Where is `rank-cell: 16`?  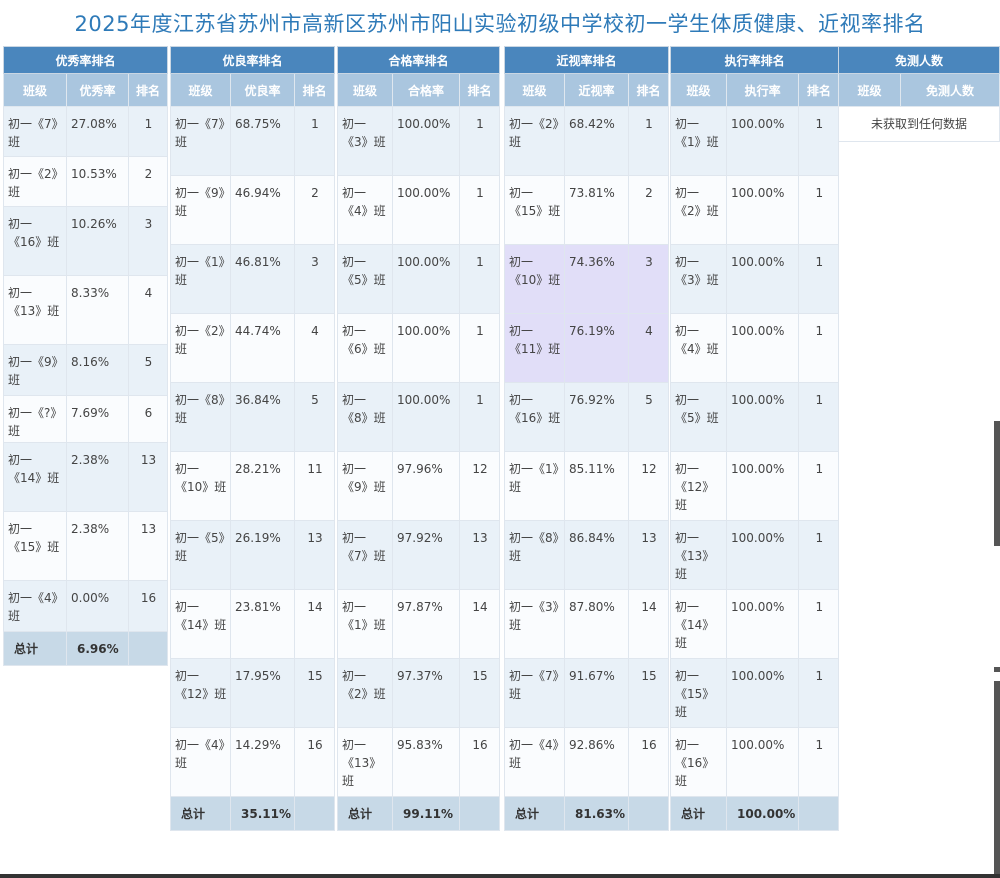 rank-cell: 16 is located at coordinates (479, 762).